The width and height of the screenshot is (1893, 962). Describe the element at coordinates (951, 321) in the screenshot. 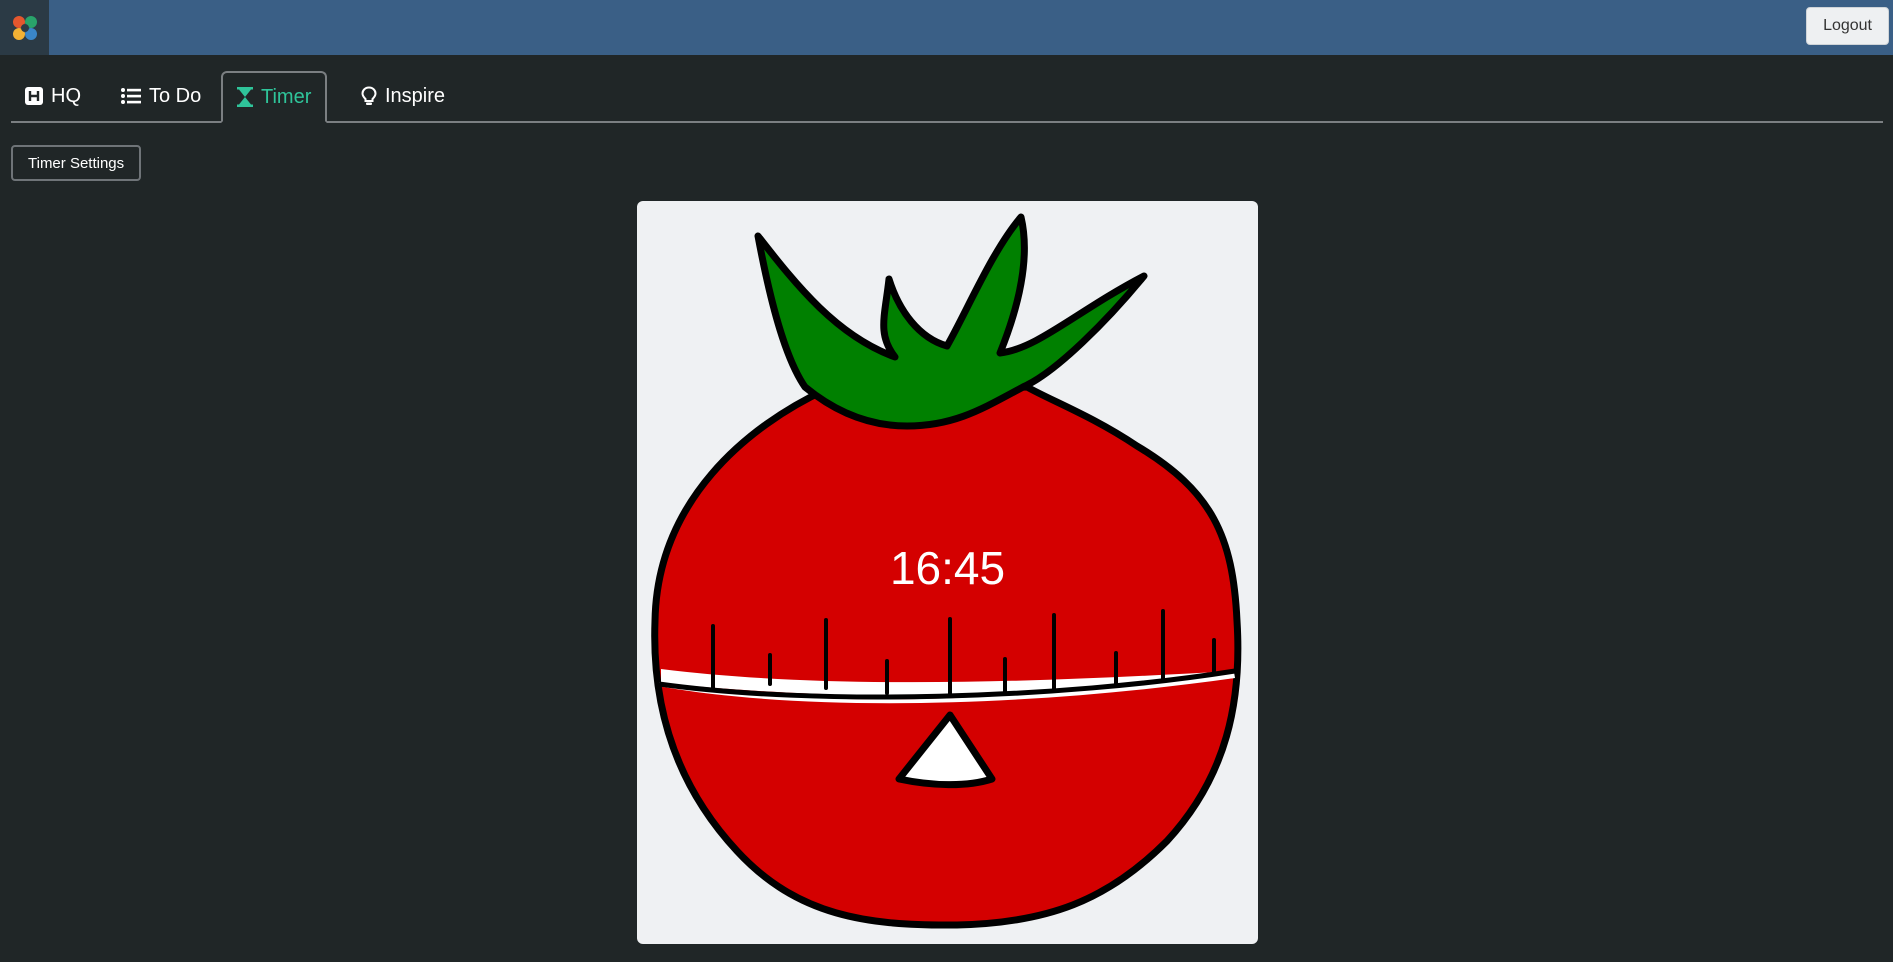

I see `tomato-leaves` at that location.